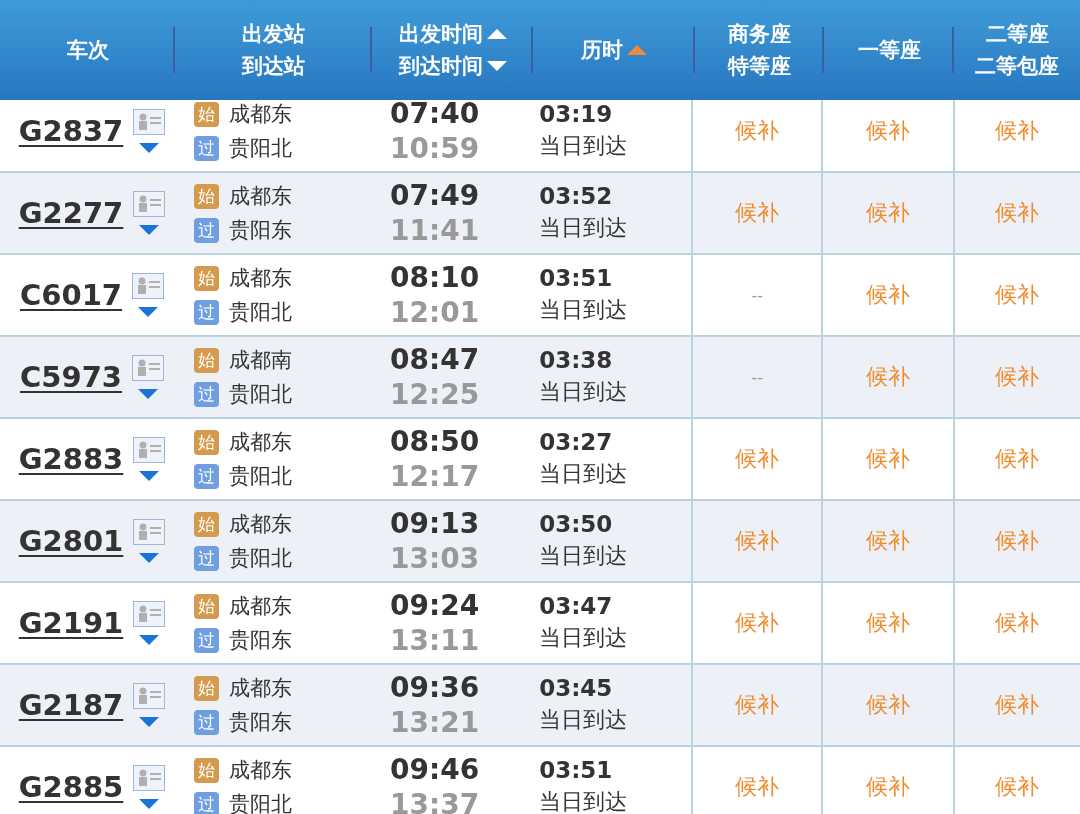 The image size is (1080, 814). Describe the element at coordinates (576, 196) in the screenshot. I see `duration: 03:52` at that location.